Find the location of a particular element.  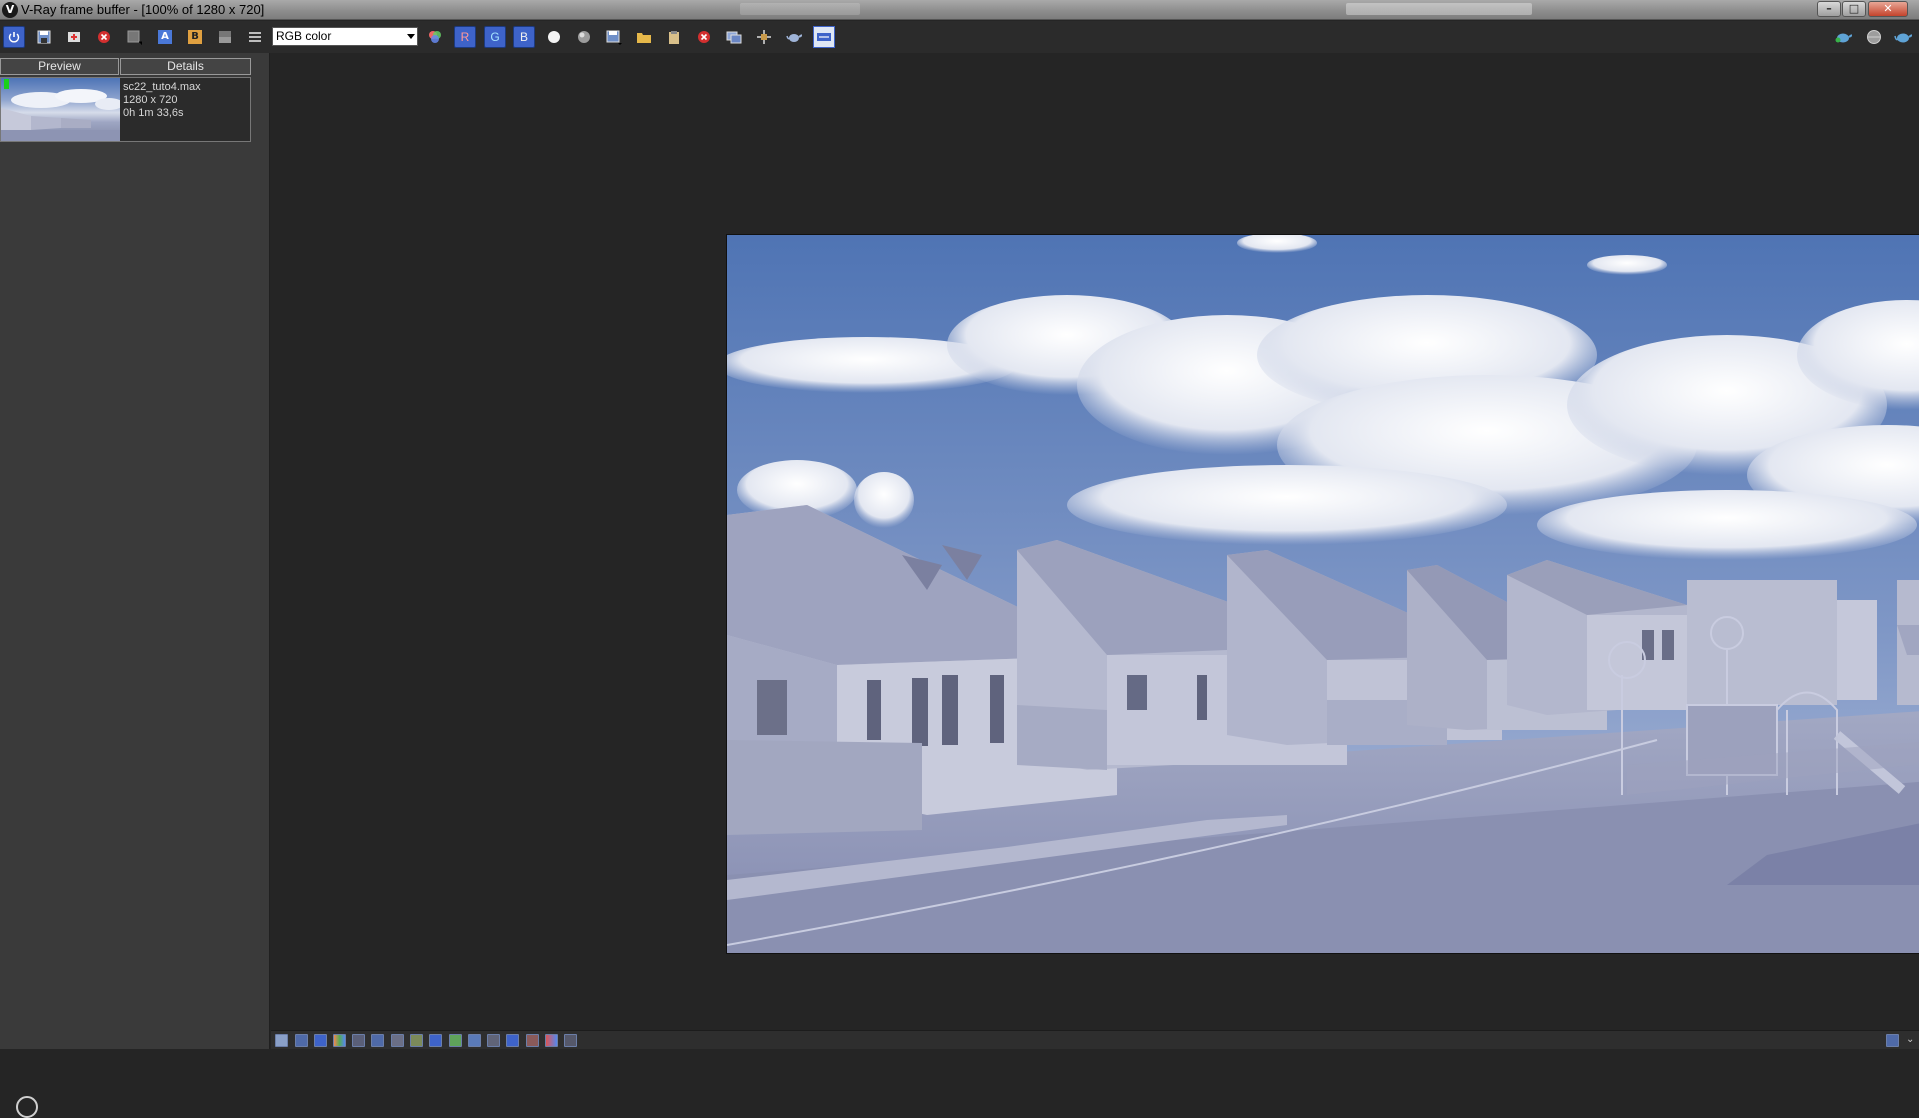

channel-select-value: RGB color is located at coordinates (304, 36).